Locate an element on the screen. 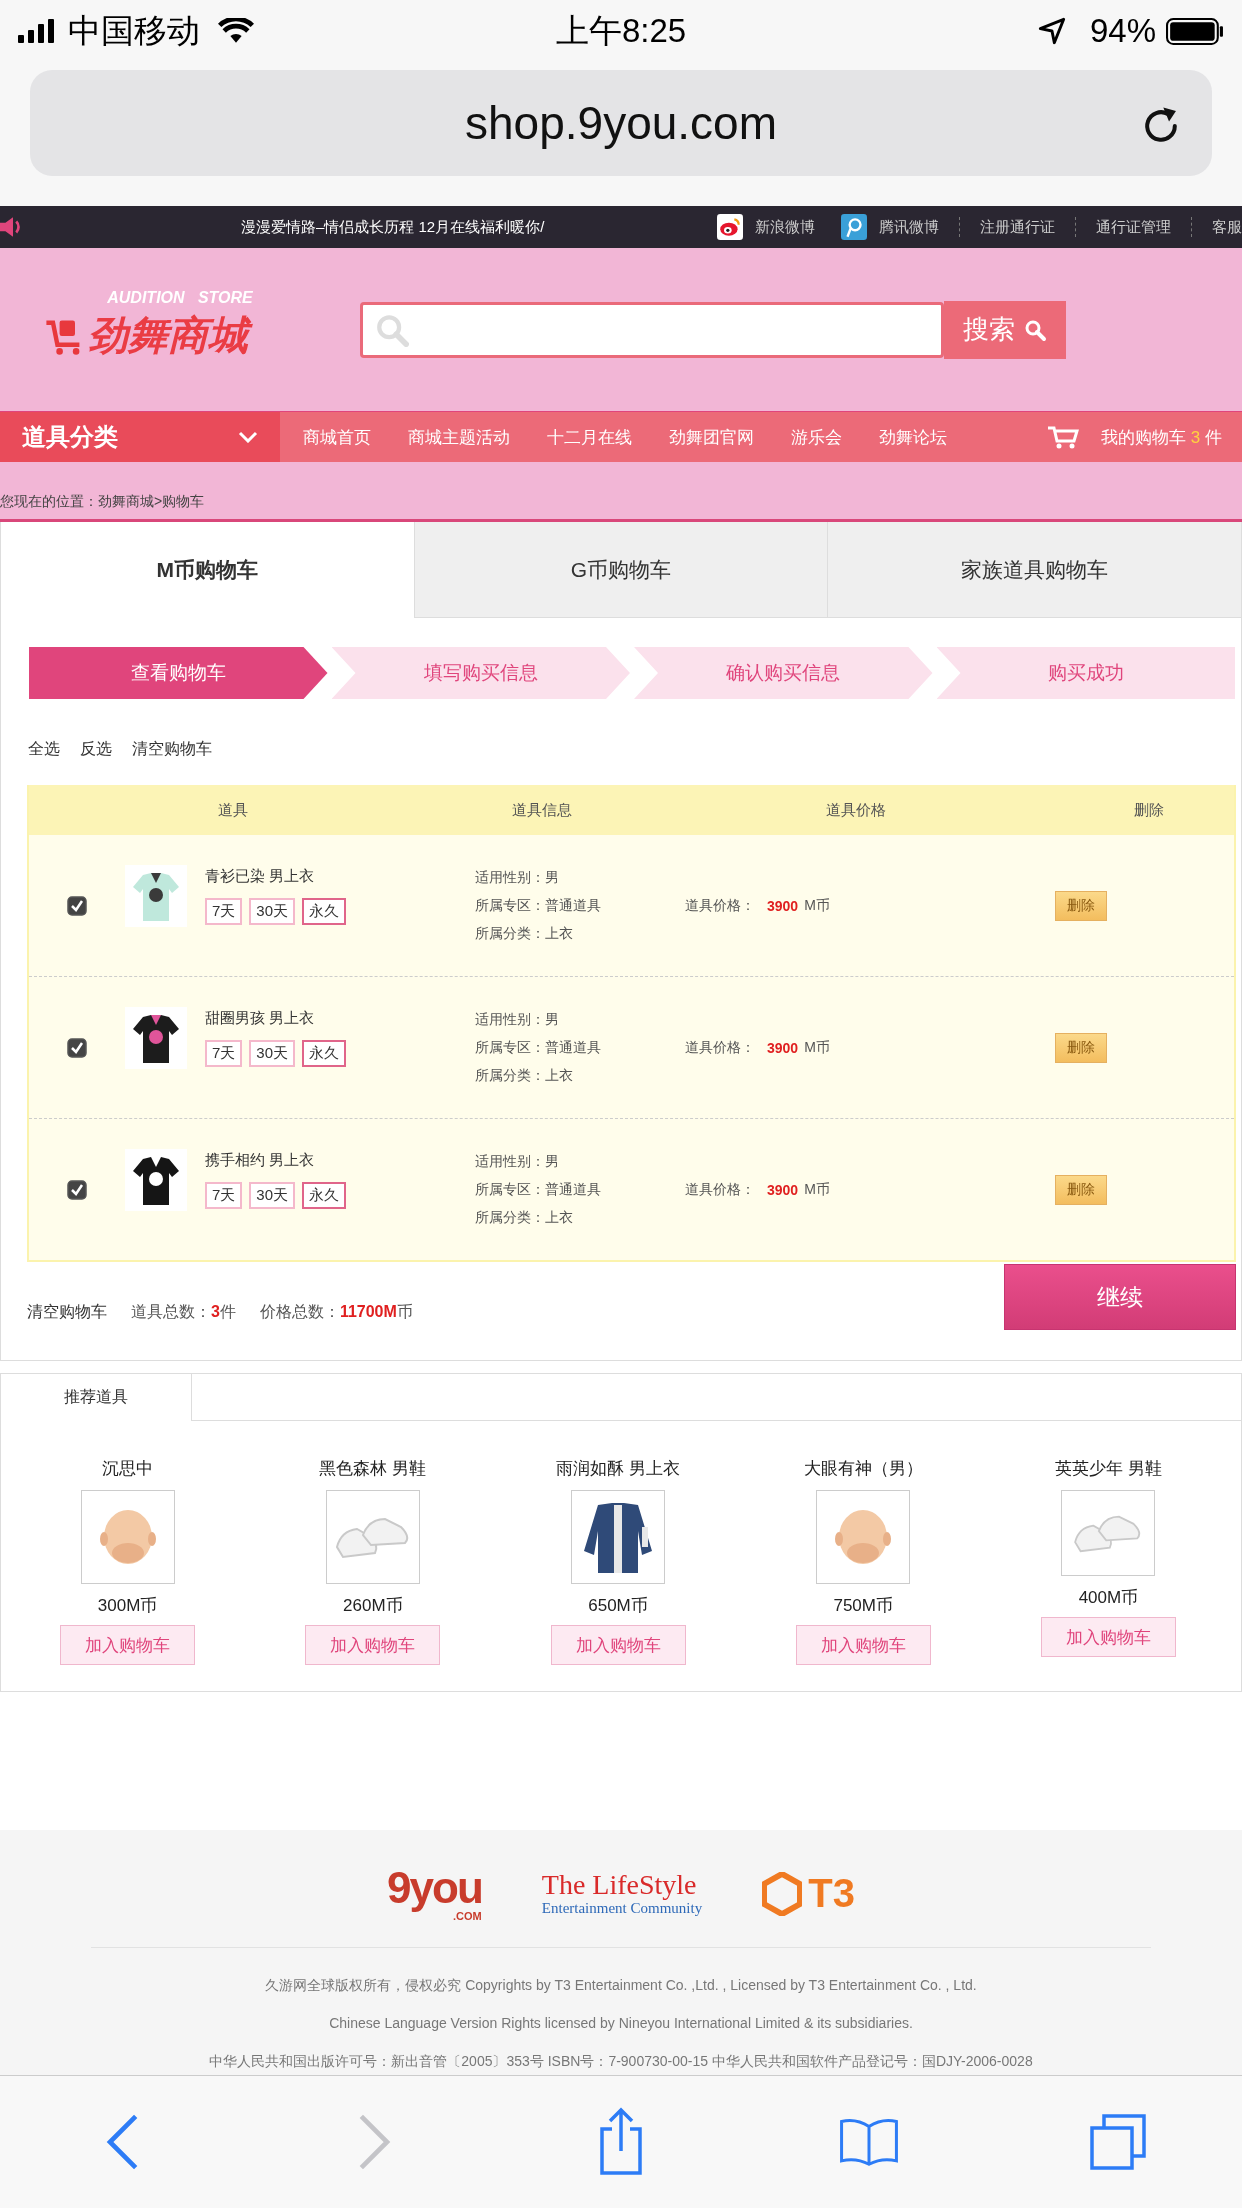  cube-logo-icon is located at coordinates (782, 1893).